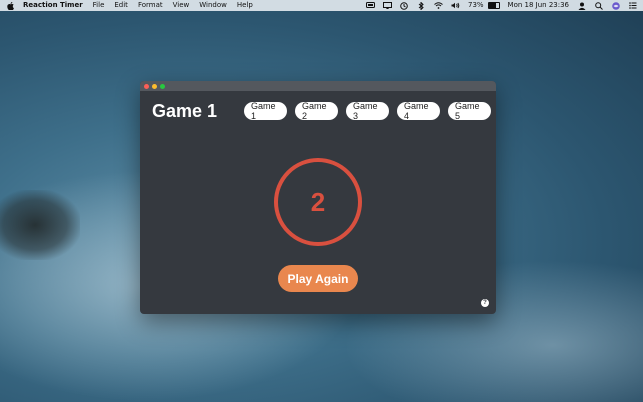  Describe the element at coordinates (162, 86) in the screenshot. I see `zoom-button` at that location.